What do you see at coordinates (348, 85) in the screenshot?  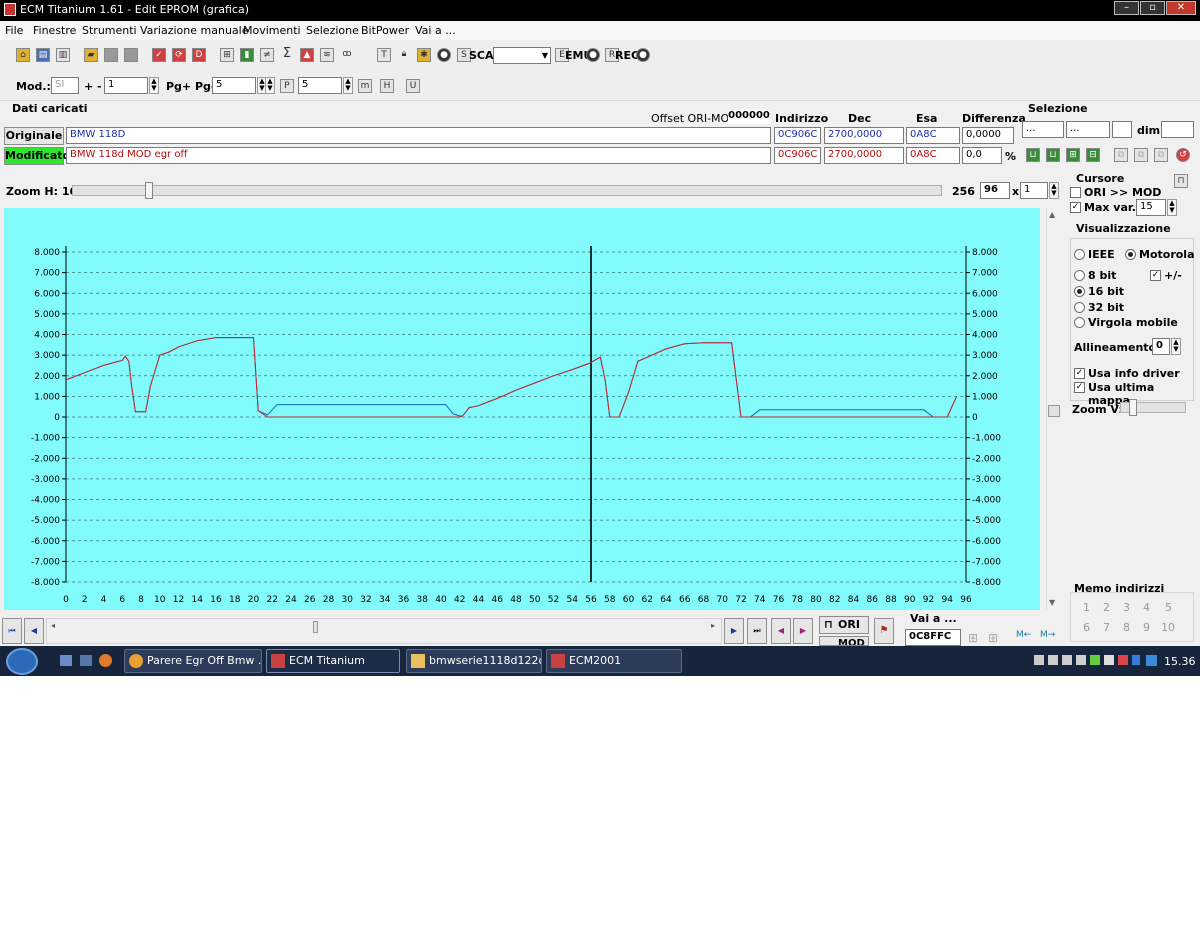 I see `p-spinner: ▲ ▼` at bounding box center [348, 85].